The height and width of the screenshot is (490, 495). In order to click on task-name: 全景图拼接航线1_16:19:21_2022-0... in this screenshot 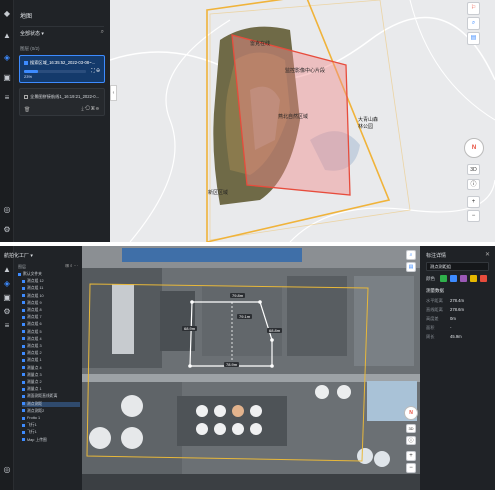, I will do `click(63, 97)`.